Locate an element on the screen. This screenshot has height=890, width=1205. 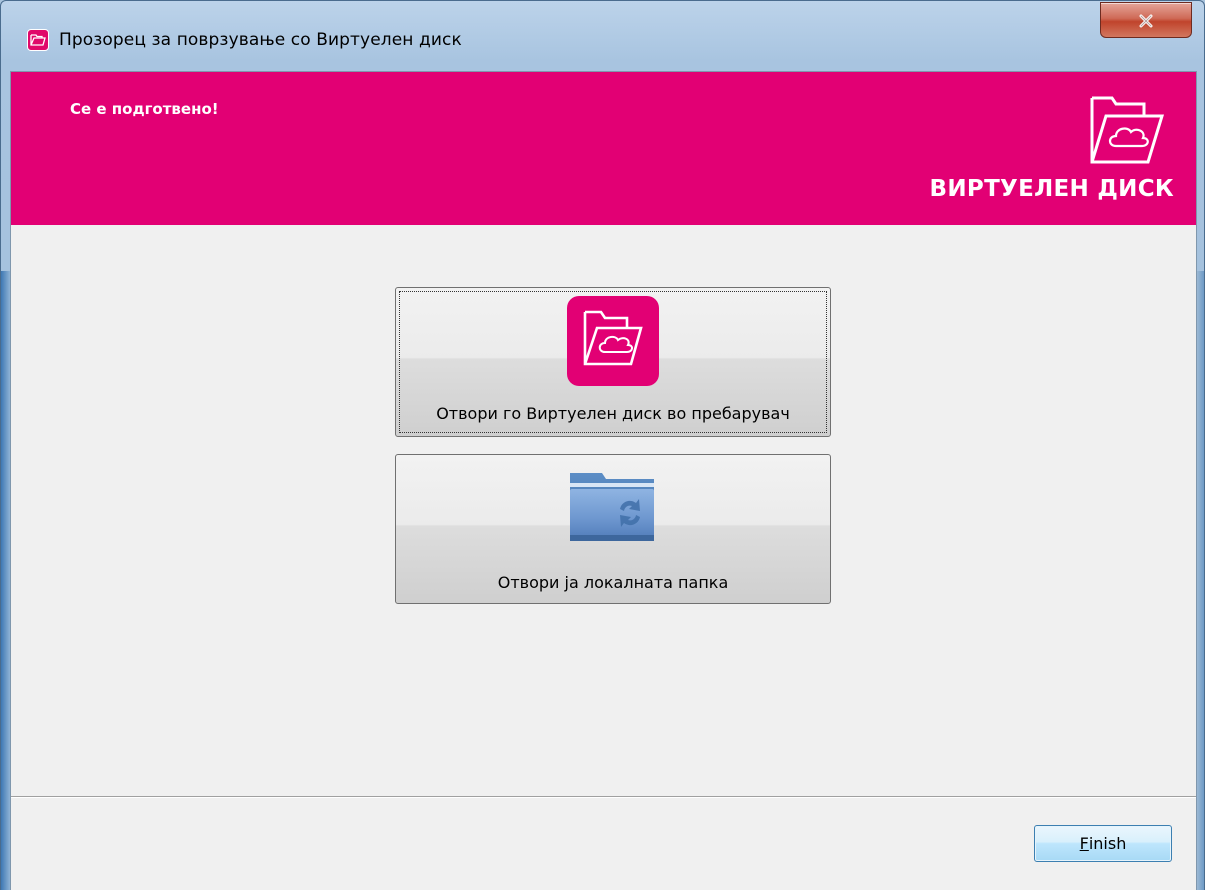
virtual-disk-logo-icon is located at coordinates (1127, 130).